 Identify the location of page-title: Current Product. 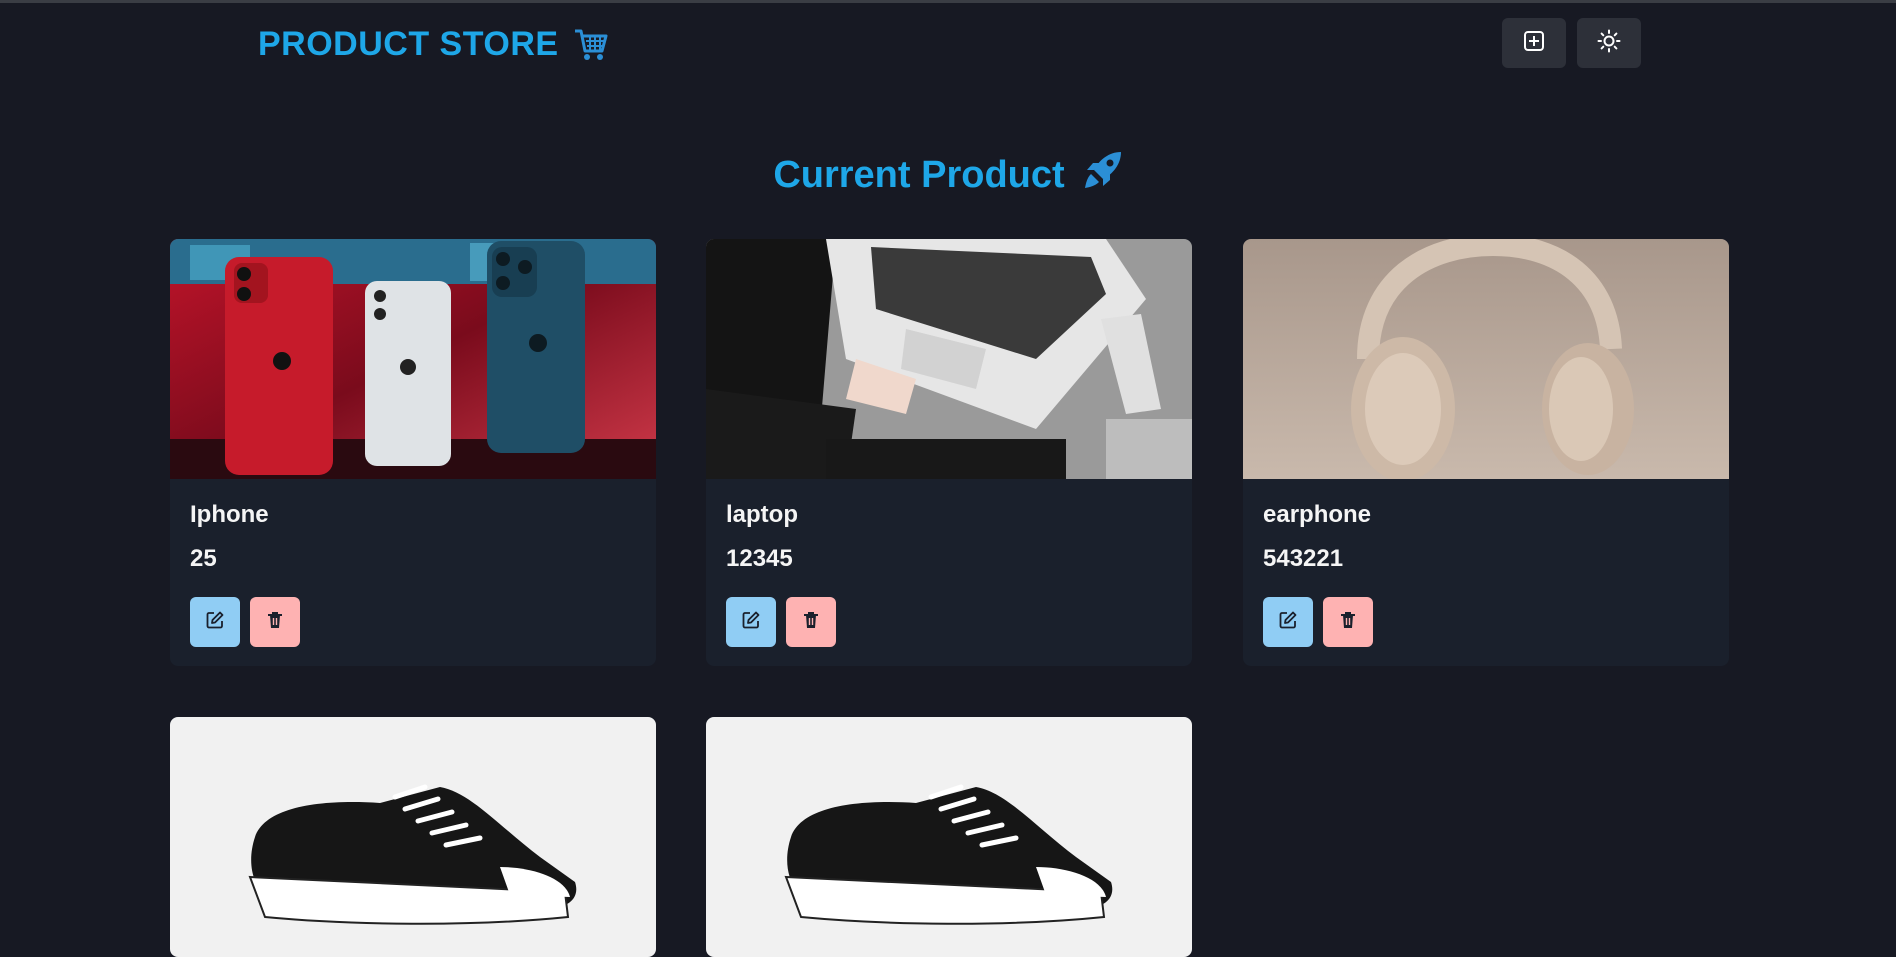
(948, 175).